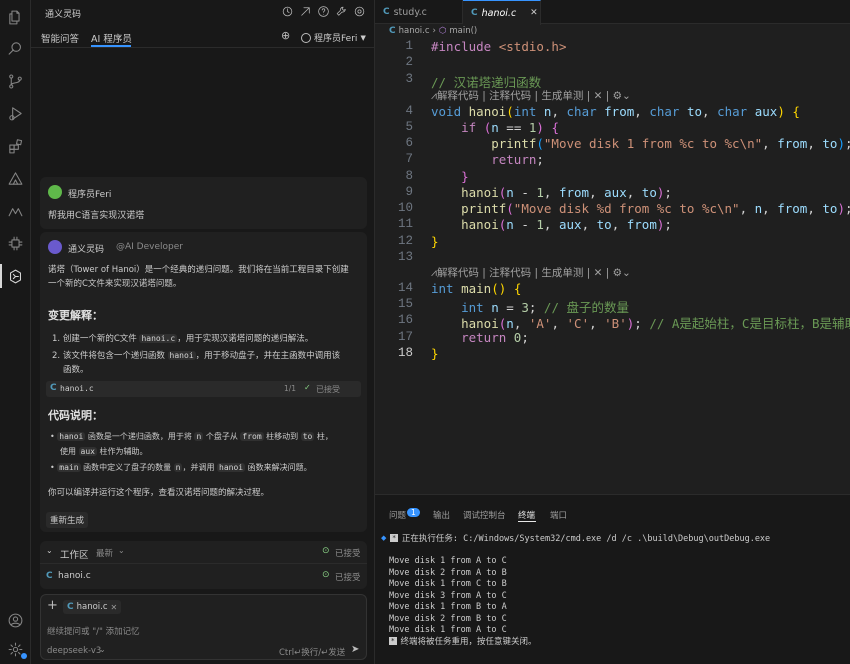  I want to click on tab-smart-qa: 智能问答, so click(60, 38).